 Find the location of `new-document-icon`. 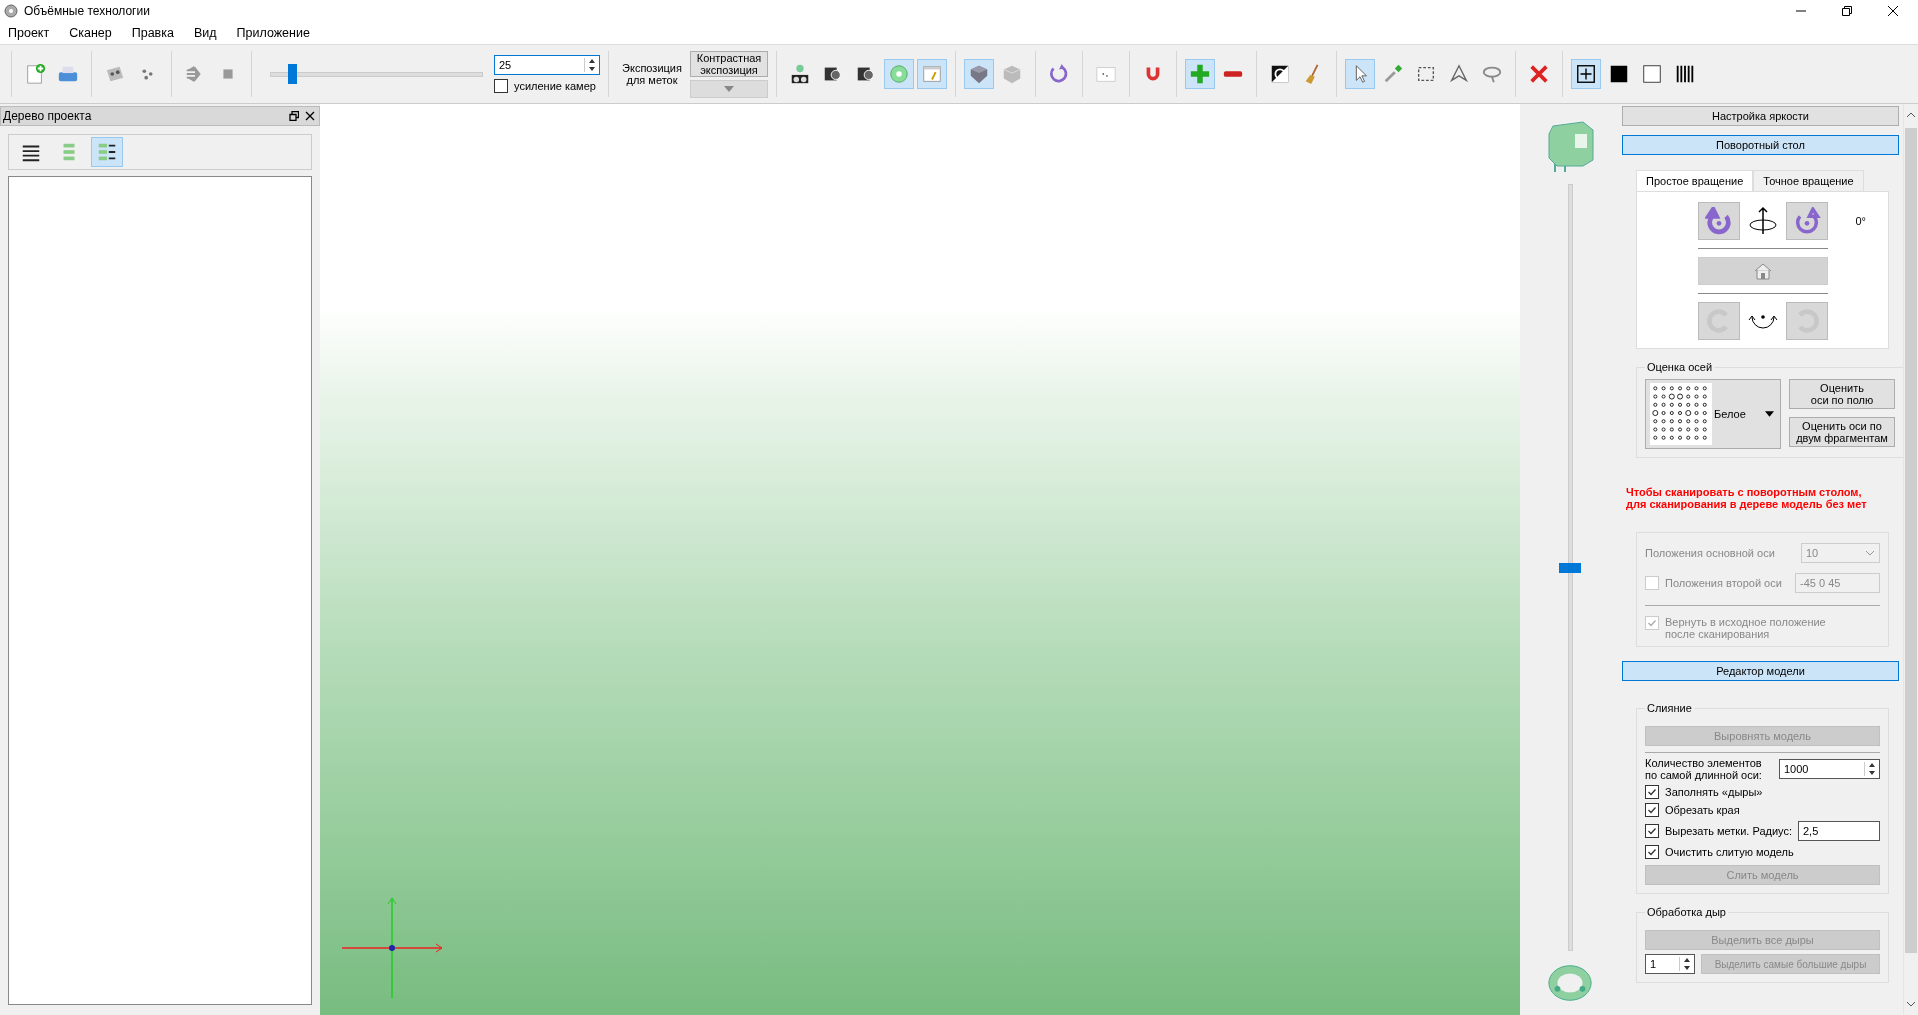

new-document-icon is located at coordinates (35, 74).